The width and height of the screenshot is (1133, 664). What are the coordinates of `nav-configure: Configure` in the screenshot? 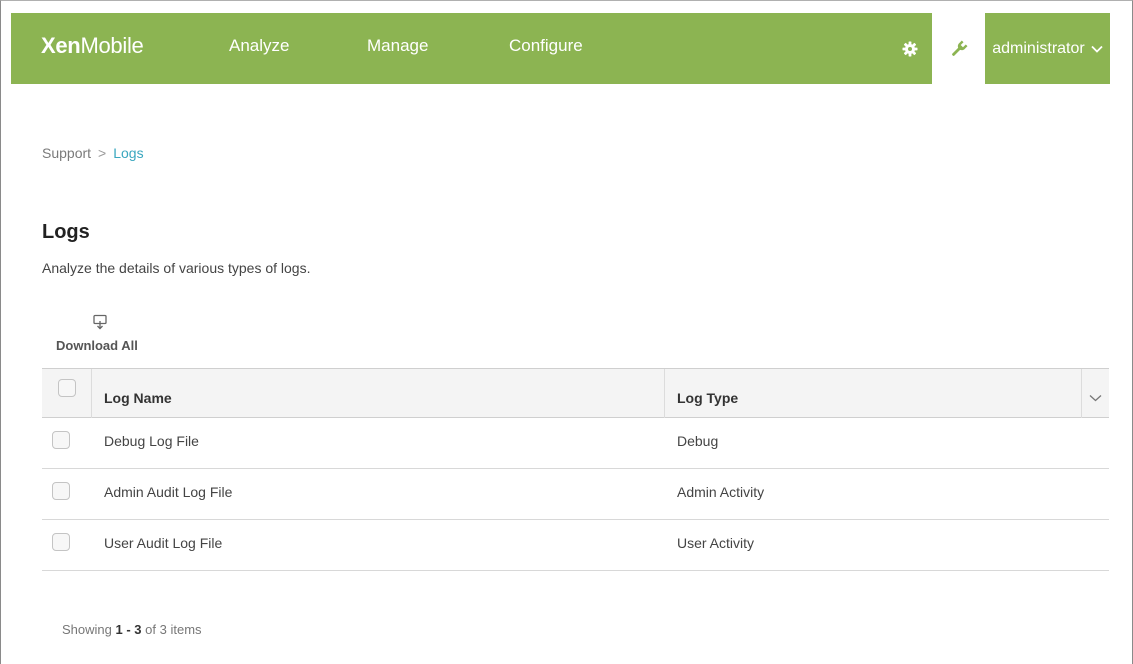 It's located at (546, 46).